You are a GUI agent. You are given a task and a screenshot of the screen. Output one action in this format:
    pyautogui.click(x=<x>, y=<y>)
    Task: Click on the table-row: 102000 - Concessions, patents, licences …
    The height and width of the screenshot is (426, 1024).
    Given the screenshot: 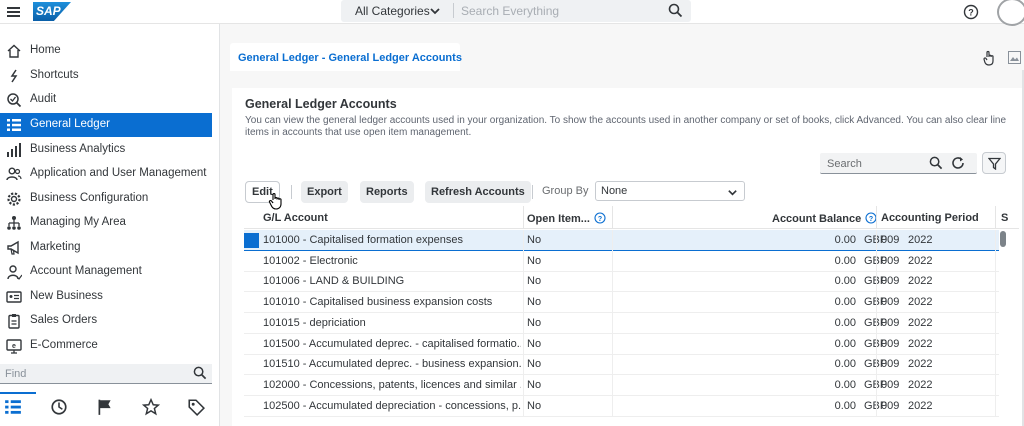 What is the action you would take?
    pyautogui.click(x=621, y=385)
    